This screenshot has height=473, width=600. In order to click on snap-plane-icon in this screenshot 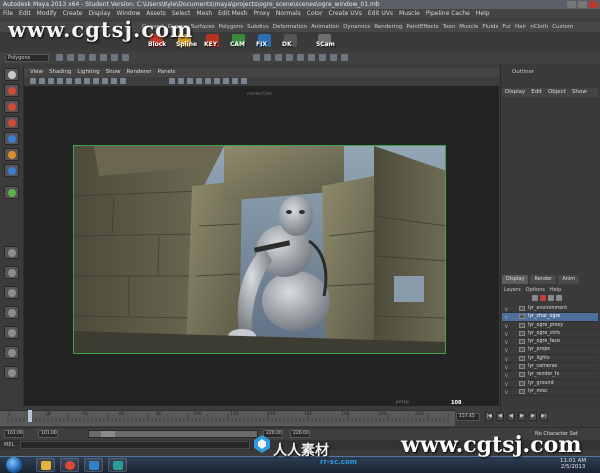, I will do `click(125, 57)`.